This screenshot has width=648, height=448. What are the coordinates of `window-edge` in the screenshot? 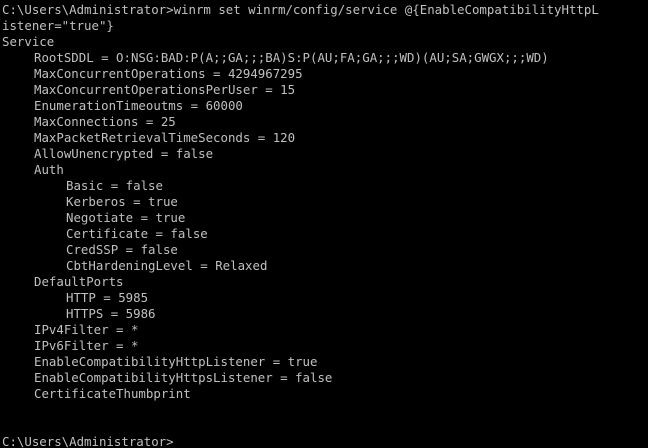 It's located at (644, 224).